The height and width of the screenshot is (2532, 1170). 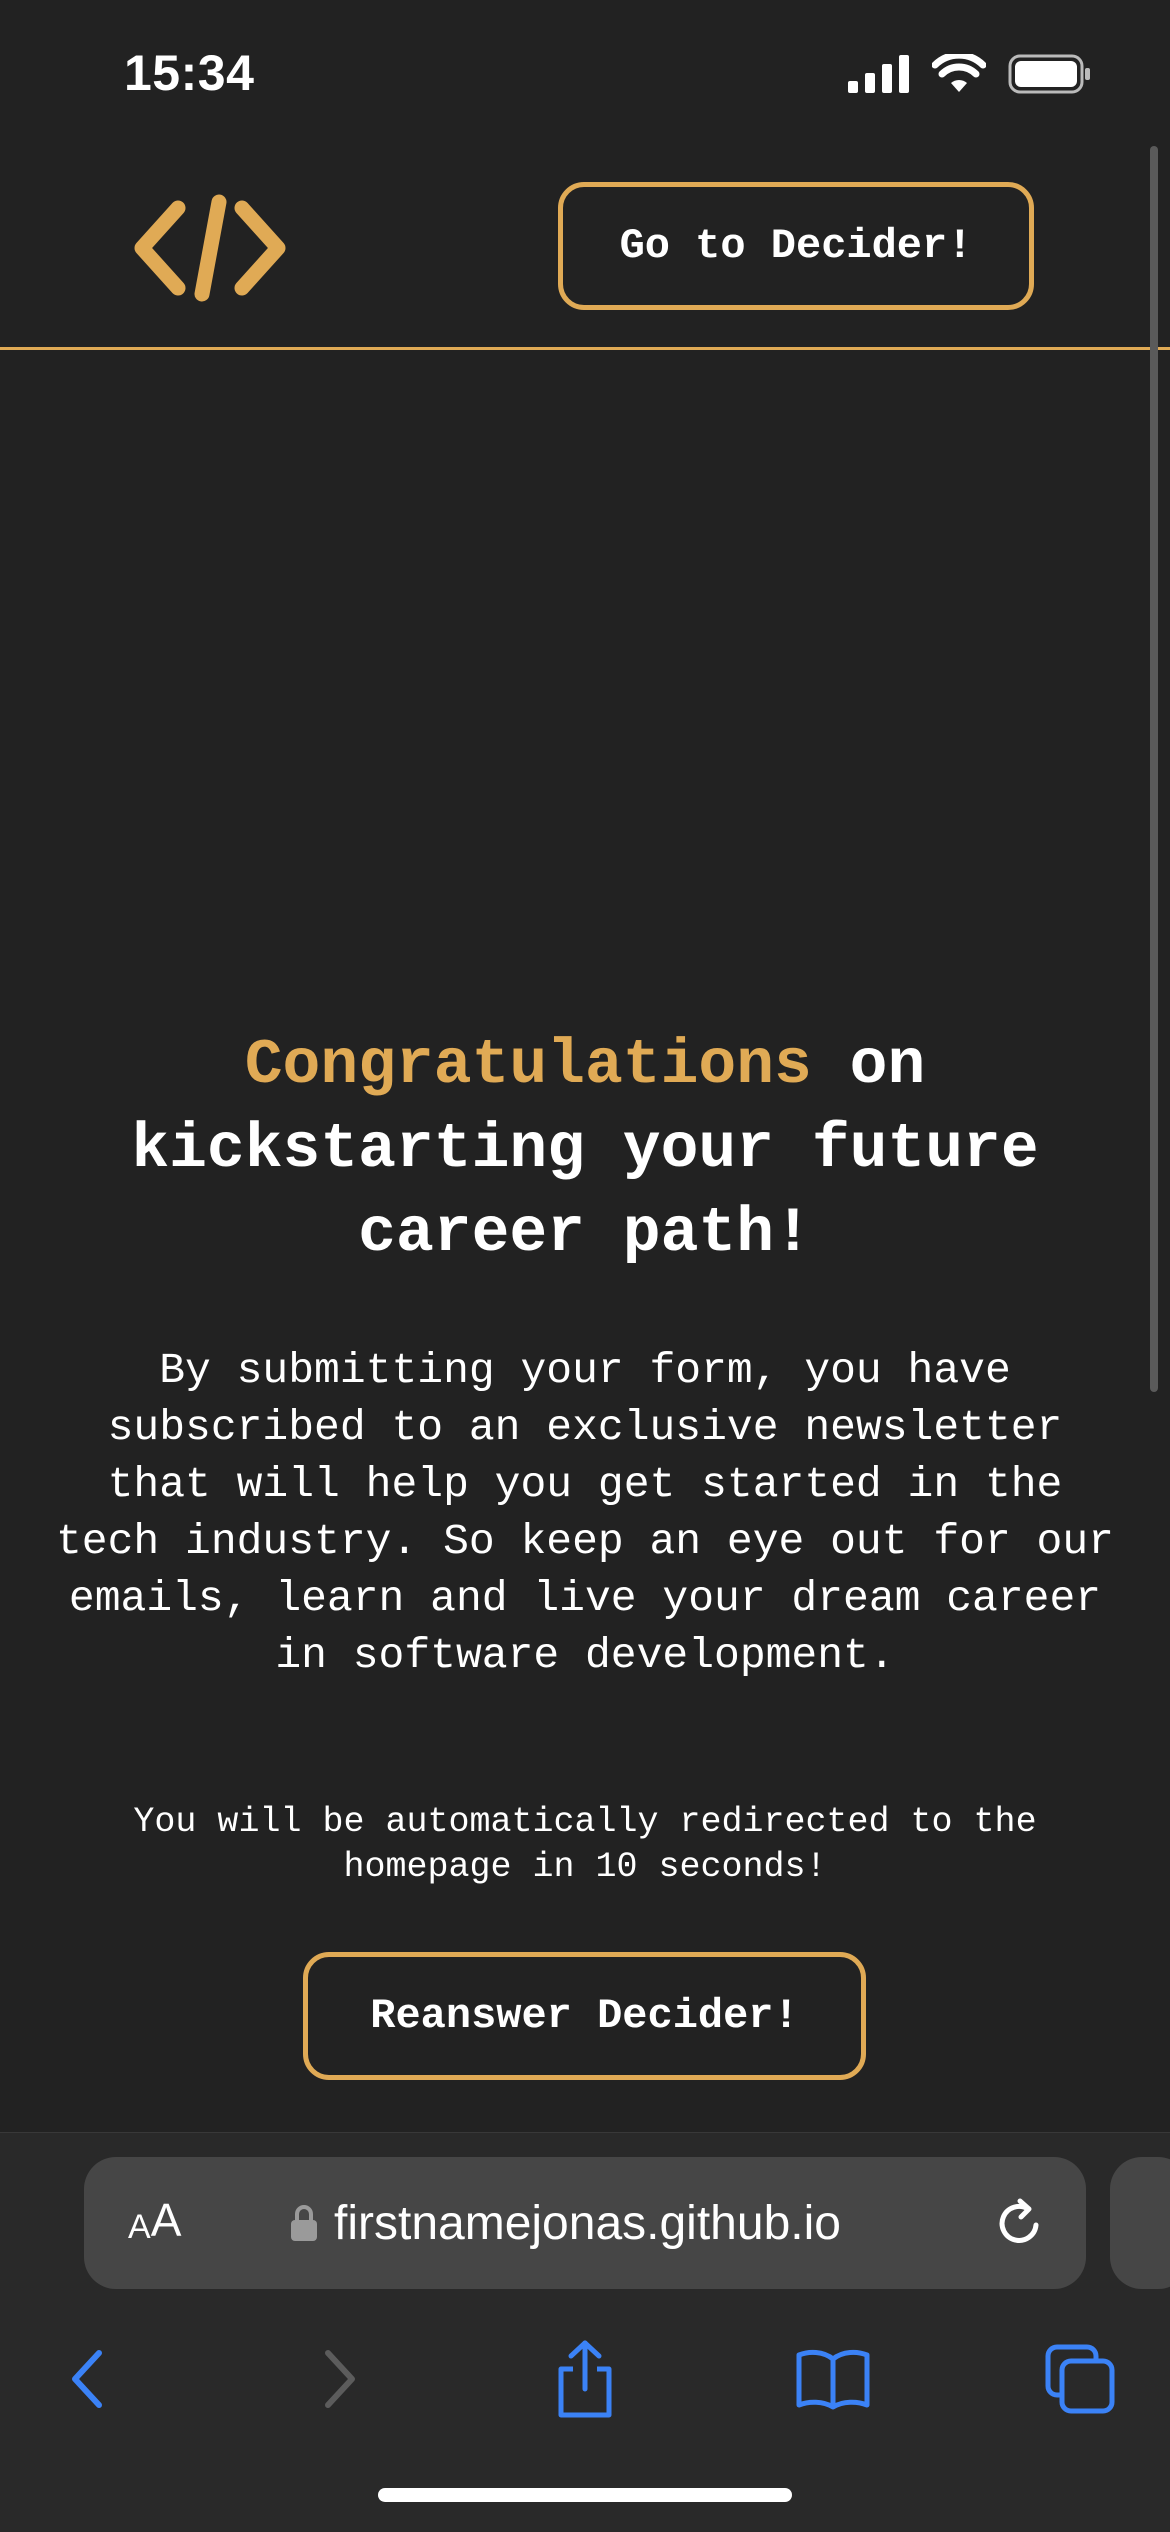 I want to click on aa-large: A, so click(x=166, y=2220).